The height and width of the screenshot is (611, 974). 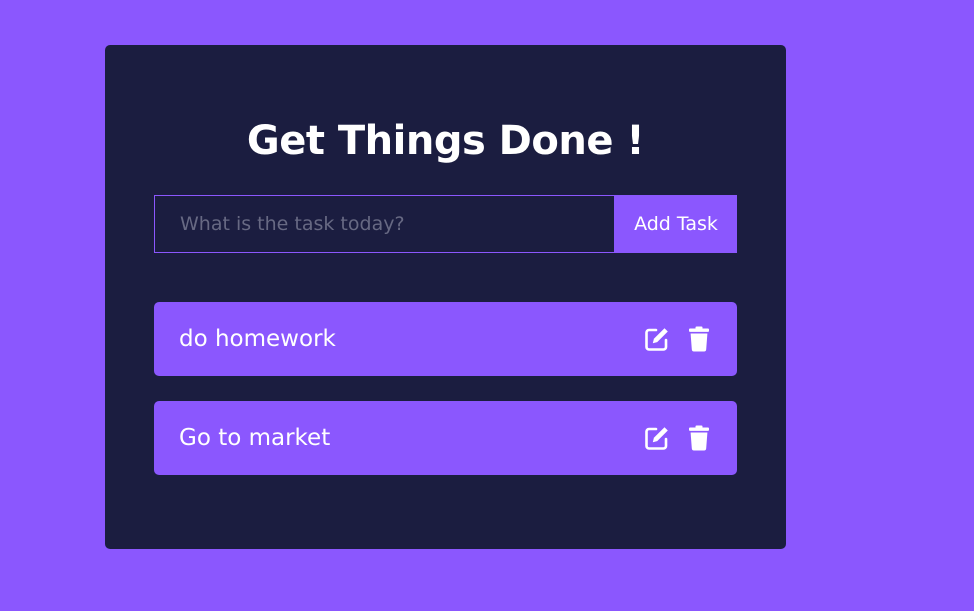 What do you see at coordinates (676, 224) in the screenshot?
I see `add-task-button: Add Task` at bounding box center [676, 224].